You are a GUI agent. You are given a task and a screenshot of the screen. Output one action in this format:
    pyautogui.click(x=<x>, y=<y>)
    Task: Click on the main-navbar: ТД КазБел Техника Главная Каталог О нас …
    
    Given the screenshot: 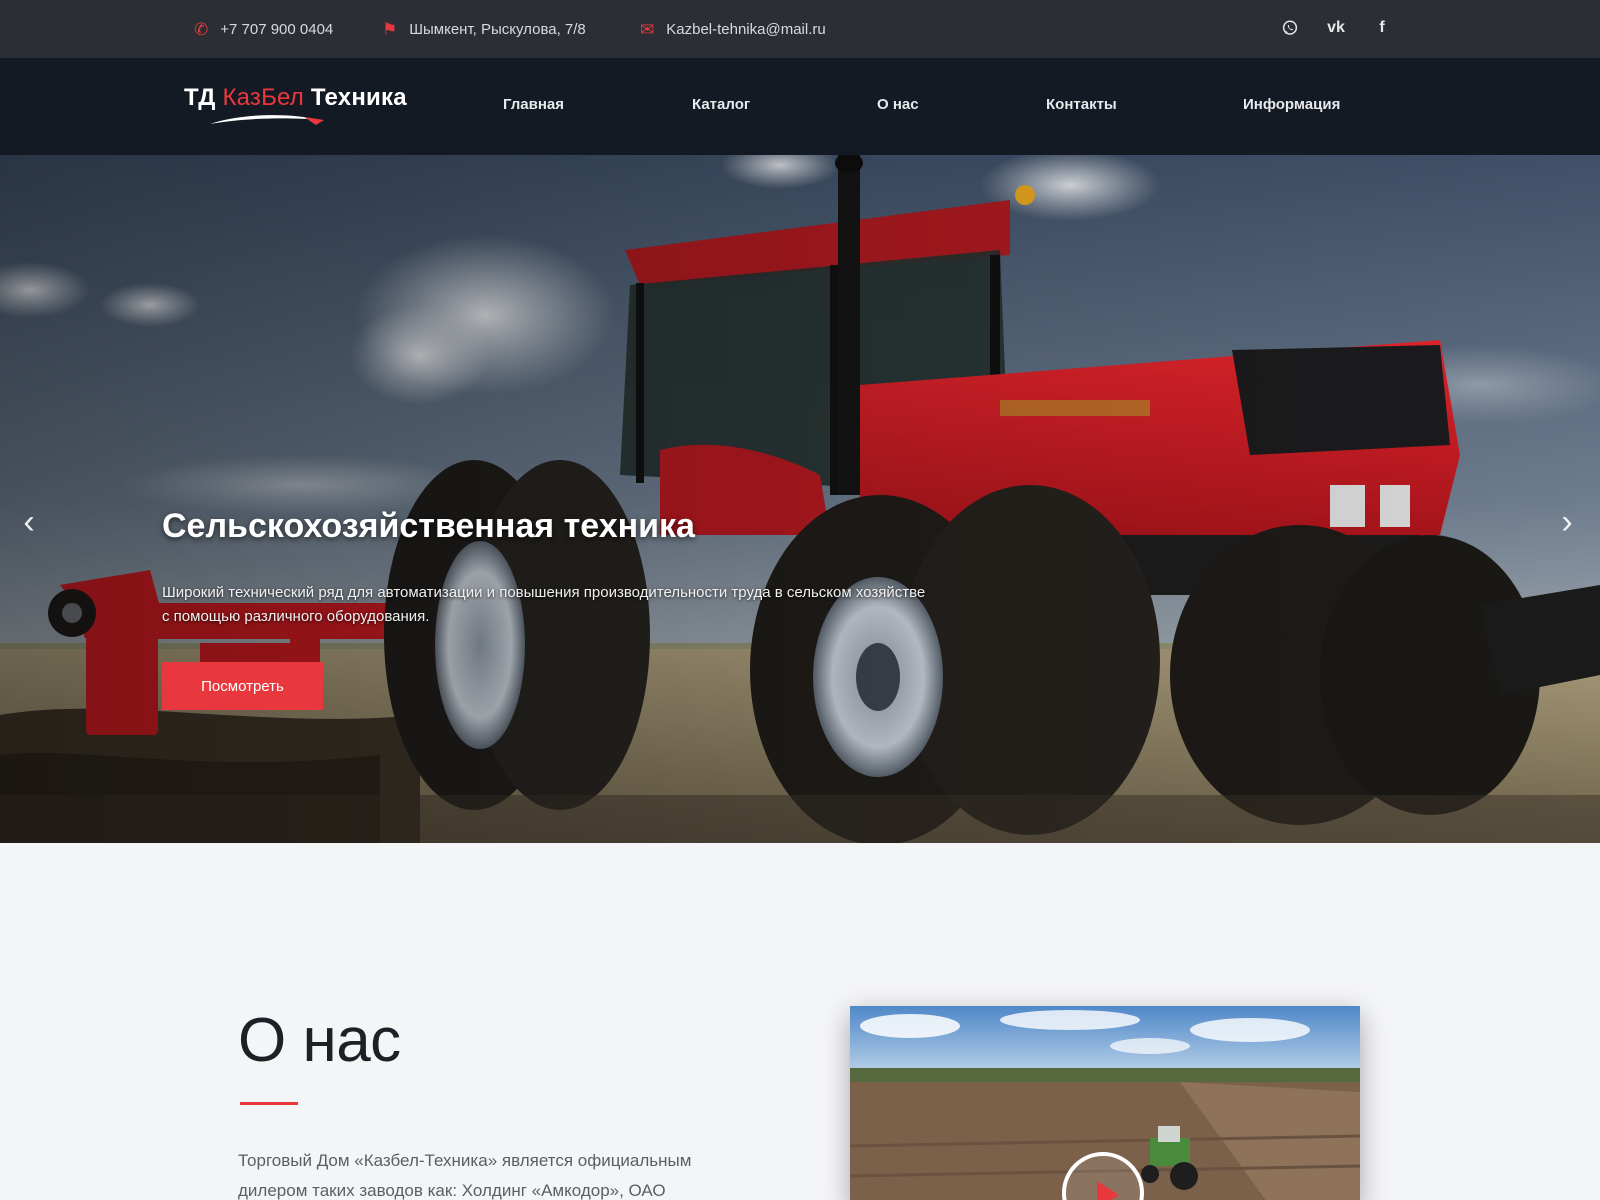 What is the action you would take?
    pyautogui.click(x=800, y=106)
    